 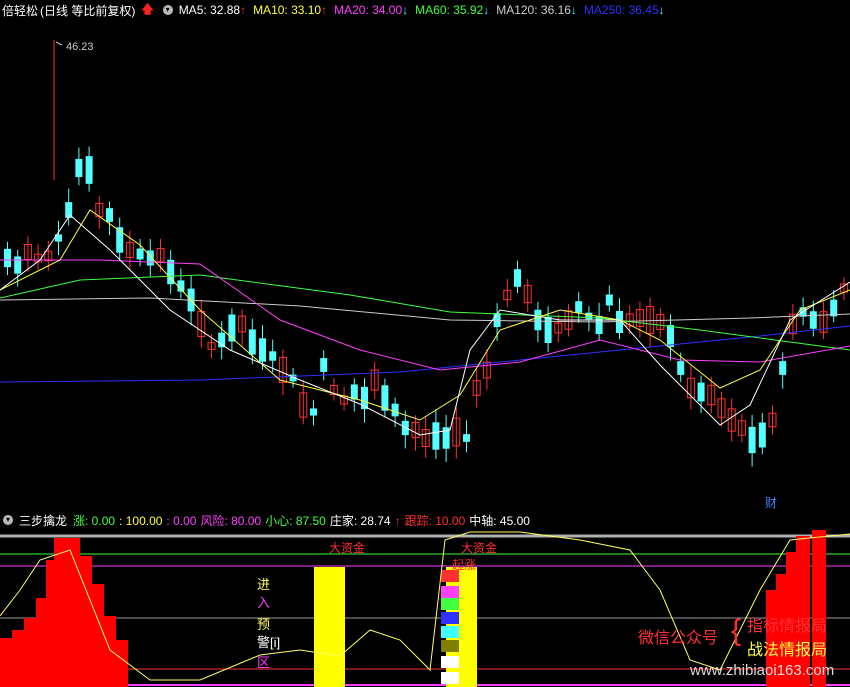 I want to click on indicator-value: 风险: 80.00, so click(x=231, y=520).